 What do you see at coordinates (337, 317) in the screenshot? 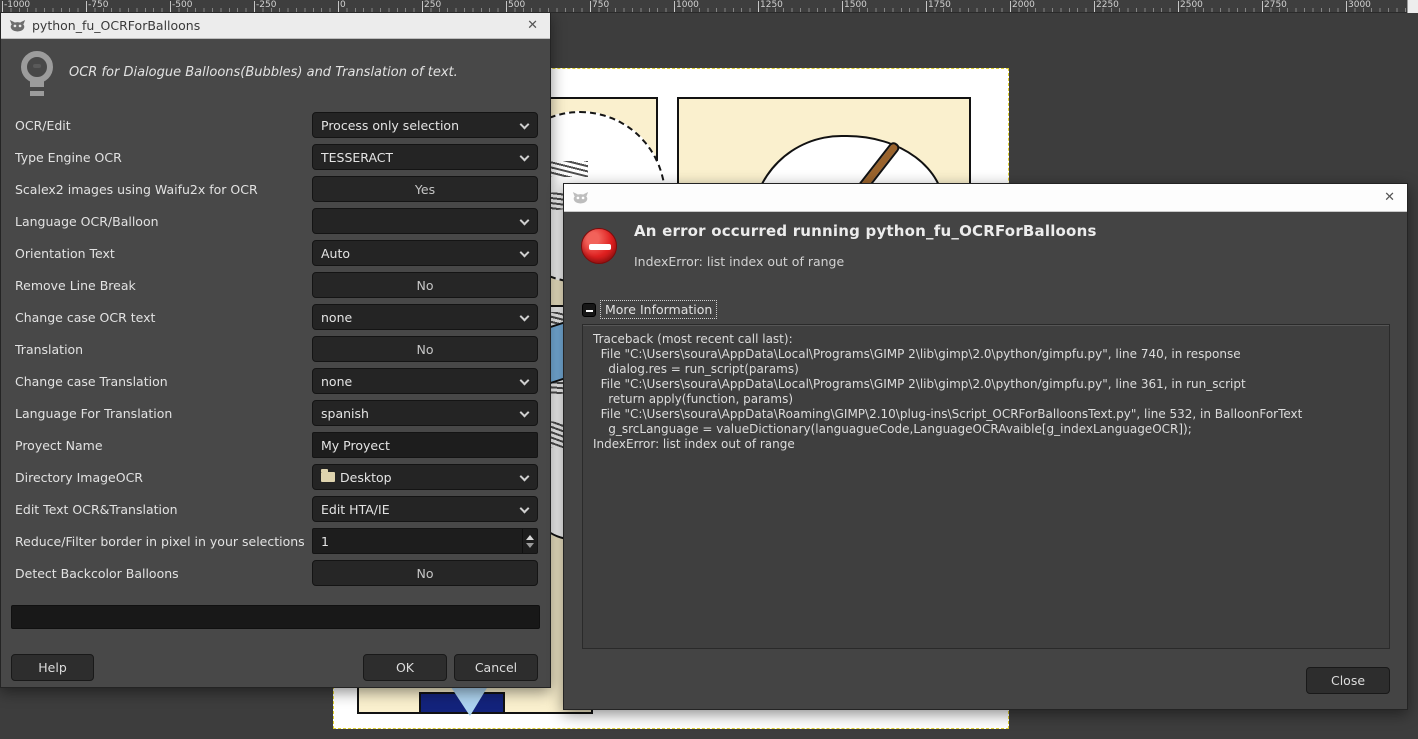
I see `dropdown-value: none` at bounding box center [337, 317].